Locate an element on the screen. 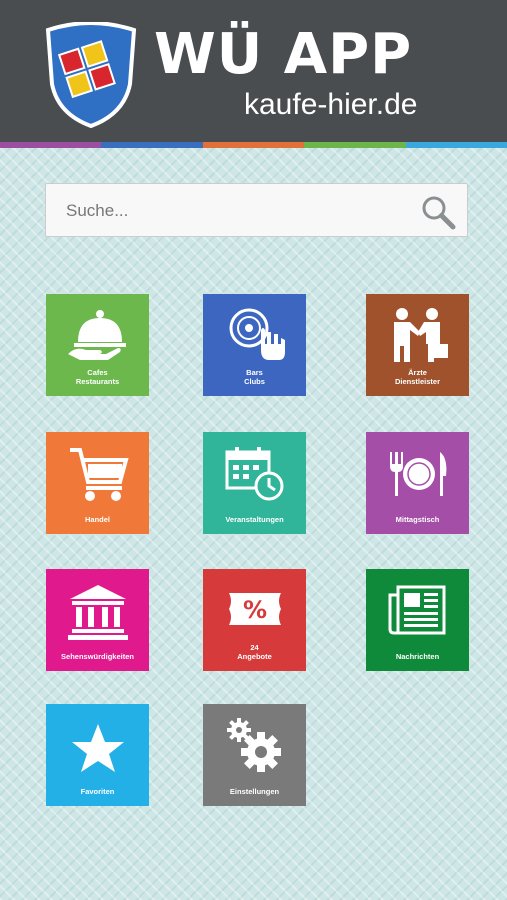 This screenshot has height=900, width=507. tile-label: Veranstaltungen is located at coordinates (254, 519).